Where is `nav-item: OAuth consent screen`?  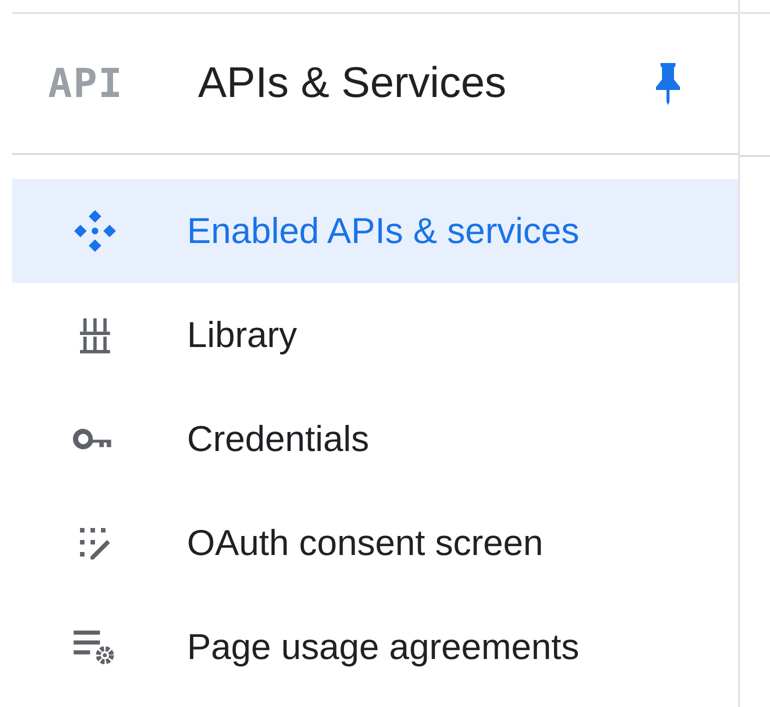 nav-item: OAuth consent screen is located at coordinates (375, 543).